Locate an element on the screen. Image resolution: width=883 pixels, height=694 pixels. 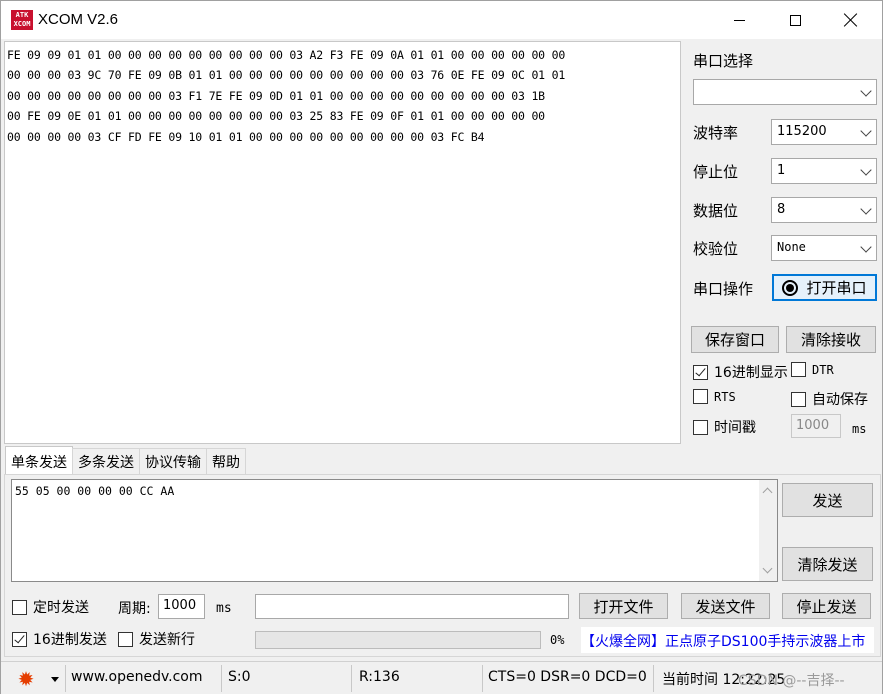
baud-select: 115200 is located at coordinates (824, 132).